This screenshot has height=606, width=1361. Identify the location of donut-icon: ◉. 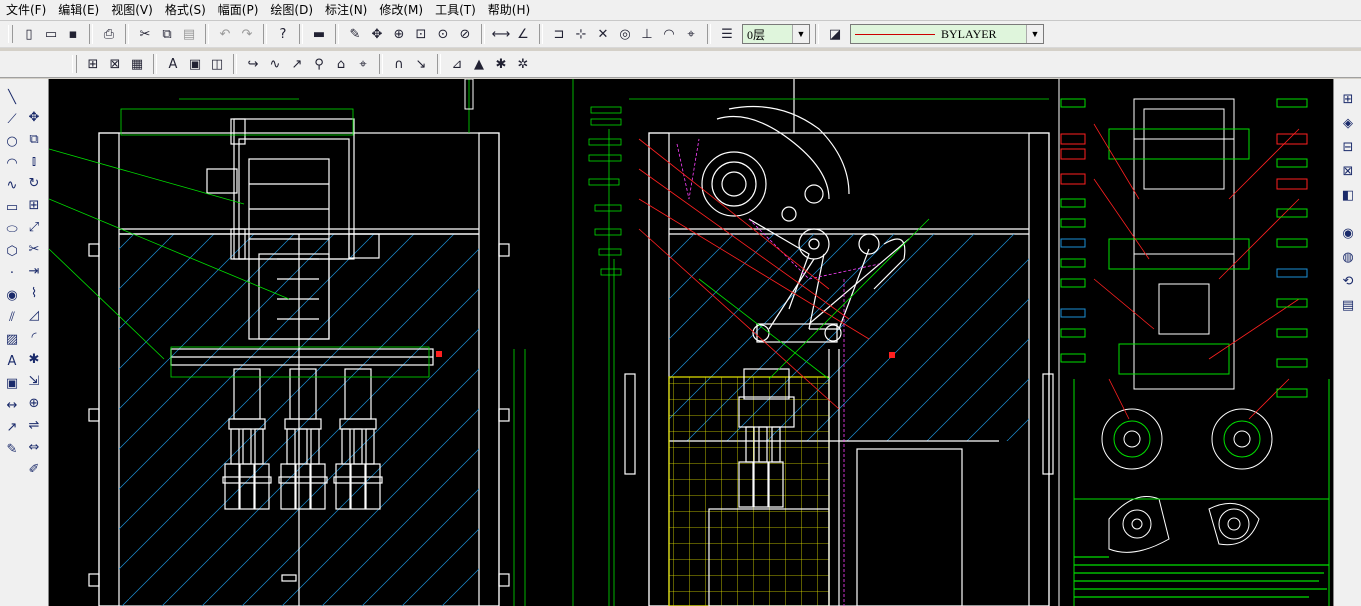
(12, 295).